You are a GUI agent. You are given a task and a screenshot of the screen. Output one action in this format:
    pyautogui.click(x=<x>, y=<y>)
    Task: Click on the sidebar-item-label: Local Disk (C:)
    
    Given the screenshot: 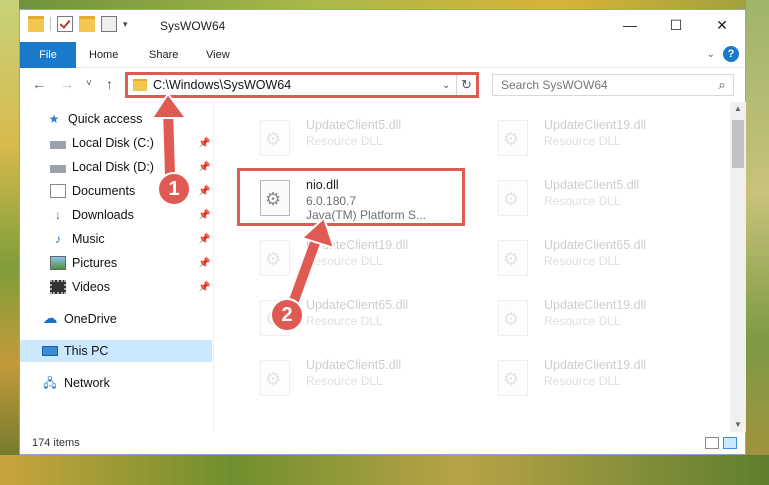 What is the action you would take?
    pyautogui.click(x=113, y=143)
    